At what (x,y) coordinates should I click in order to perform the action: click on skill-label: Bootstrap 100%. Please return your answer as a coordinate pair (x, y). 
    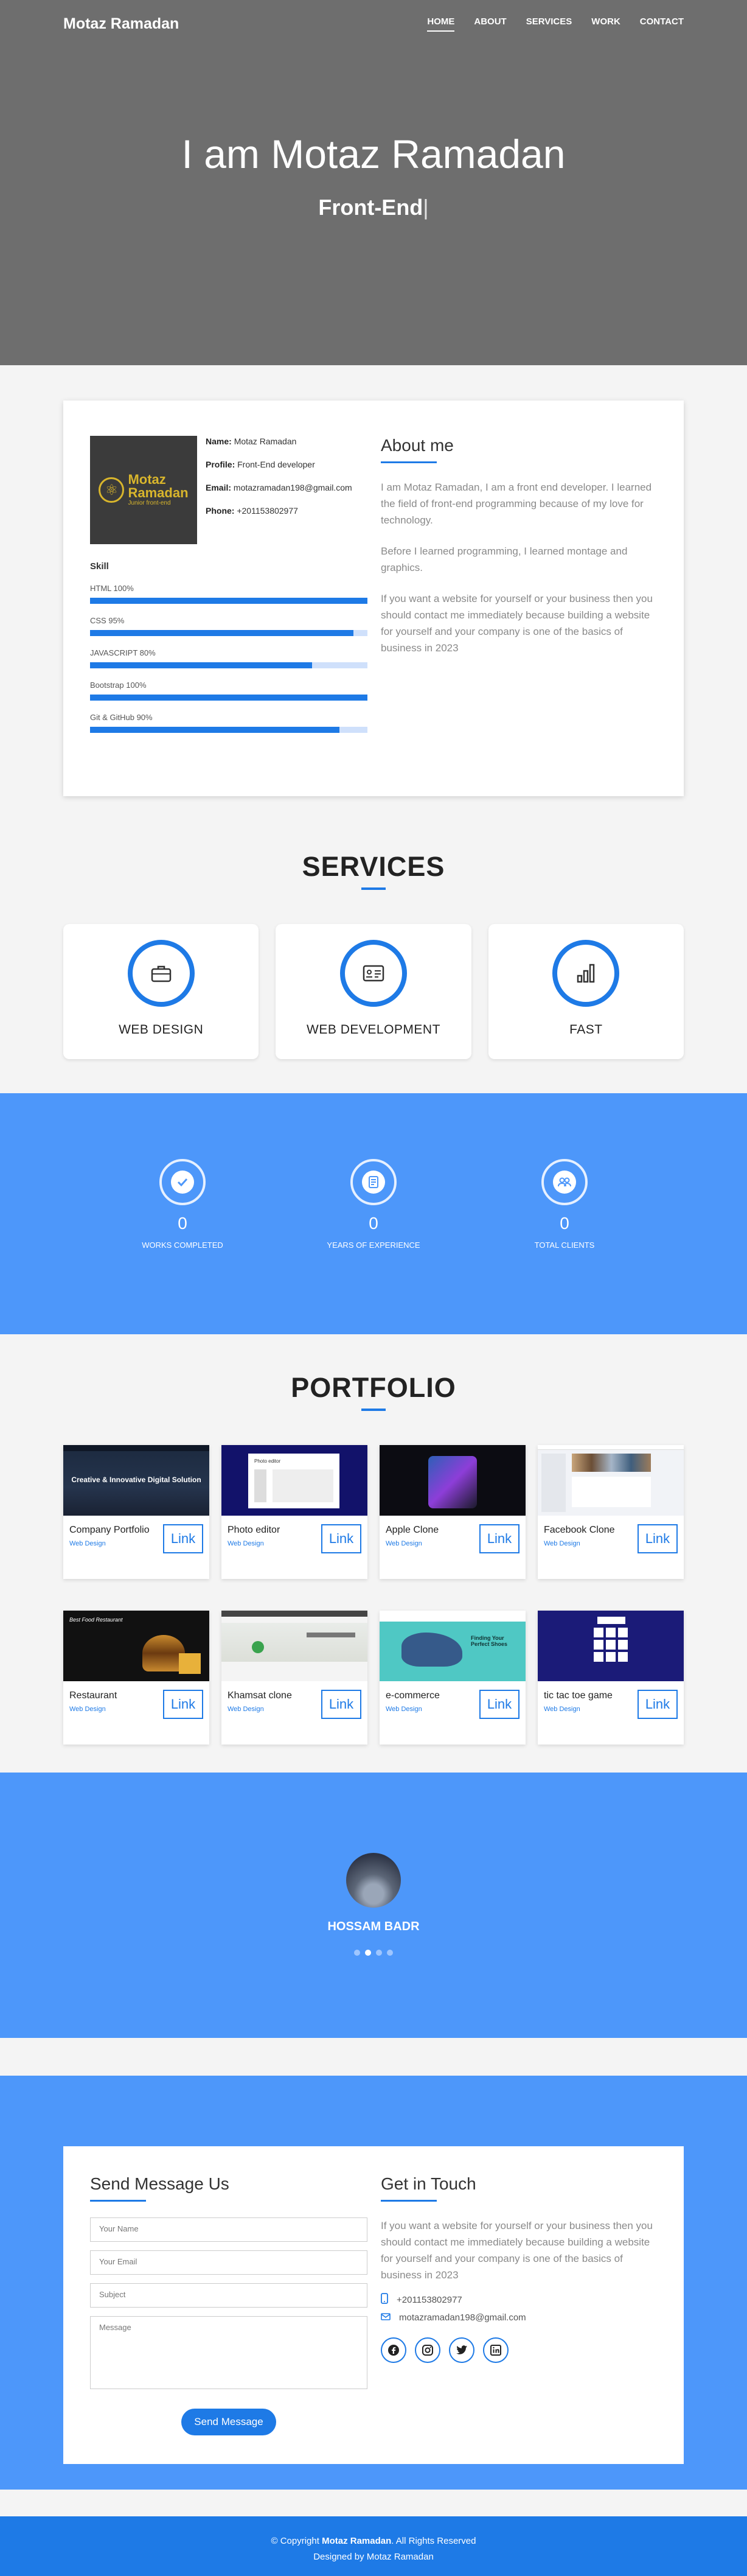
    Looking at the image, I should click on (118, 685).